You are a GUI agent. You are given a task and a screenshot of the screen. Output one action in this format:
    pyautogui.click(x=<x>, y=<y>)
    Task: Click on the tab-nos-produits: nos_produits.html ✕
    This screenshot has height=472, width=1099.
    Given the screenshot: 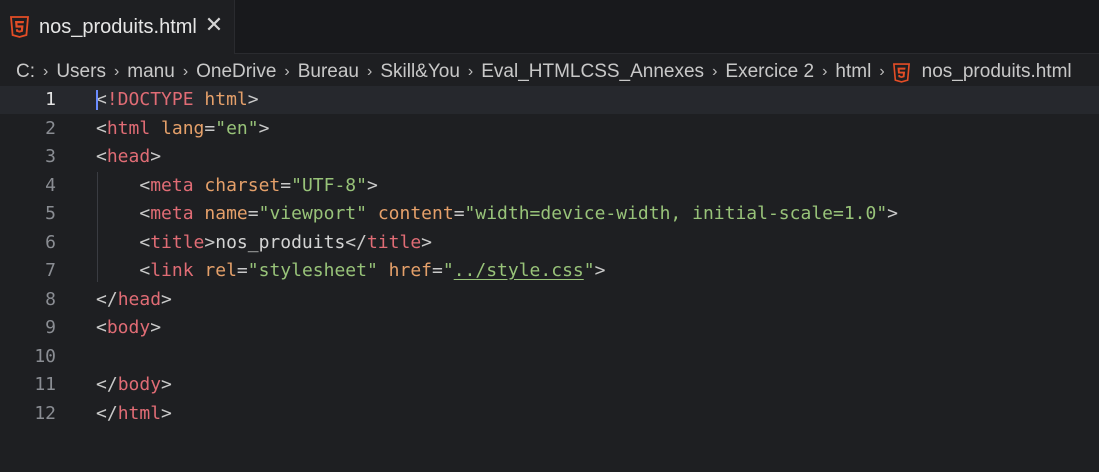 What is the action you would take?
    pyautogui.click(x=117, y=27)
    